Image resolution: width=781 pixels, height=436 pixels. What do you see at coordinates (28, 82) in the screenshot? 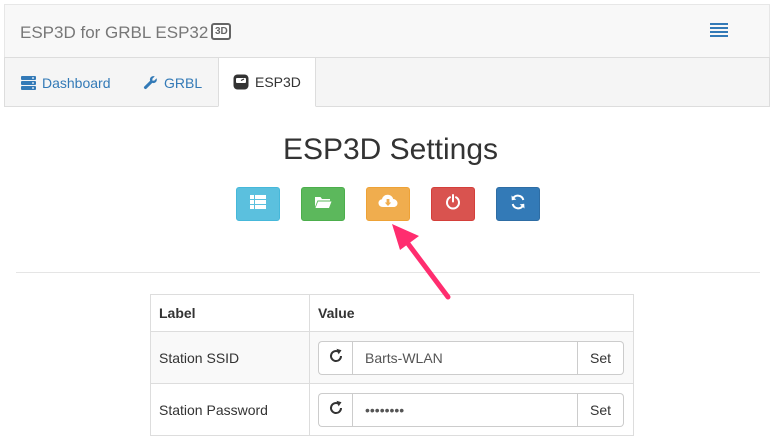
I see `server-icon` at bounding box center [28, 82].